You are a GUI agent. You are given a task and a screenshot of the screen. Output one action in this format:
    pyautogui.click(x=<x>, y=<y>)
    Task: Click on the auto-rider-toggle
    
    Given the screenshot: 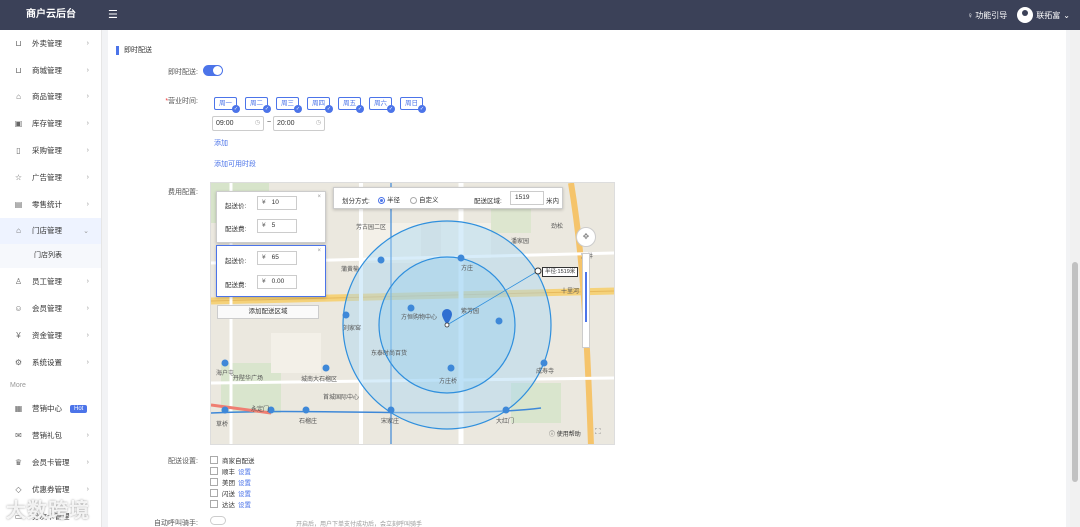 What is the action you would take?
    pyautogui.click(x=218, y=520)
    